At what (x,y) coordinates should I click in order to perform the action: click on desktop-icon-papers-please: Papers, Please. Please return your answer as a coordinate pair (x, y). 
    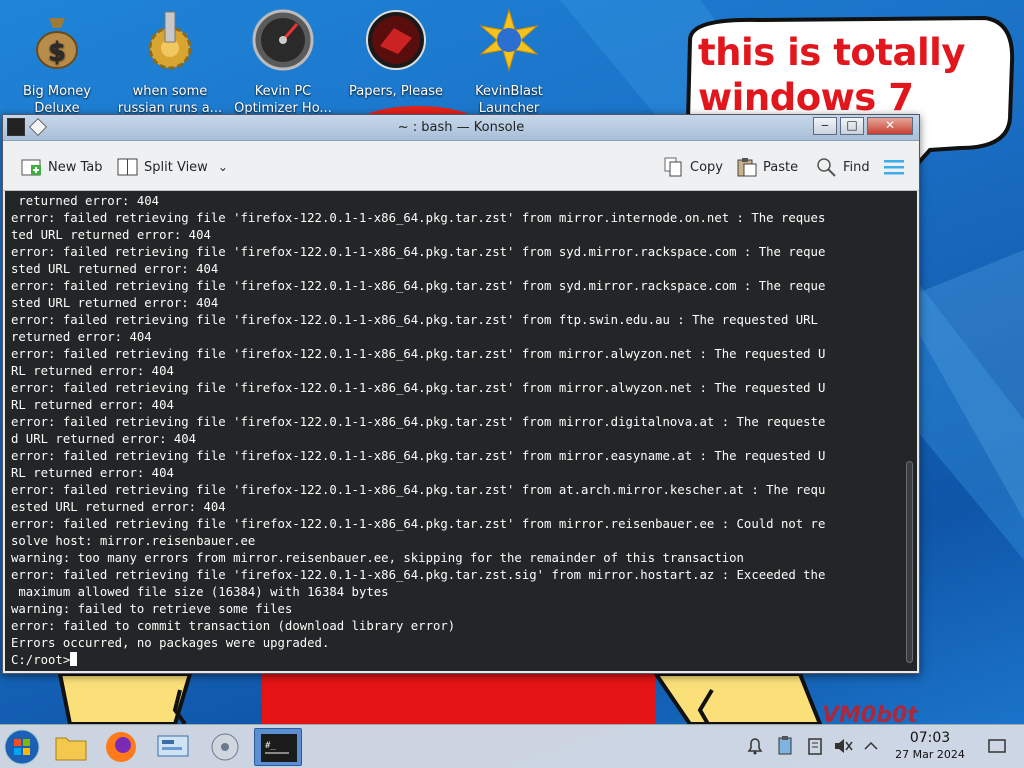
    Looking at the image, I should click on (396, 53).